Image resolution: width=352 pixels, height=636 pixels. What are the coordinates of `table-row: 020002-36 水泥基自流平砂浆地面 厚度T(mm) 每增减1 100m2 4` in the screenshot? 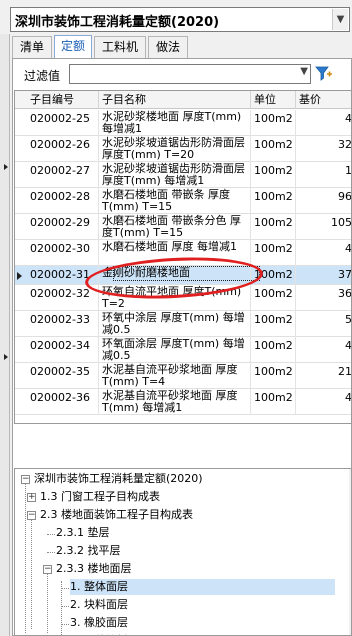 It's located at (183, 402).